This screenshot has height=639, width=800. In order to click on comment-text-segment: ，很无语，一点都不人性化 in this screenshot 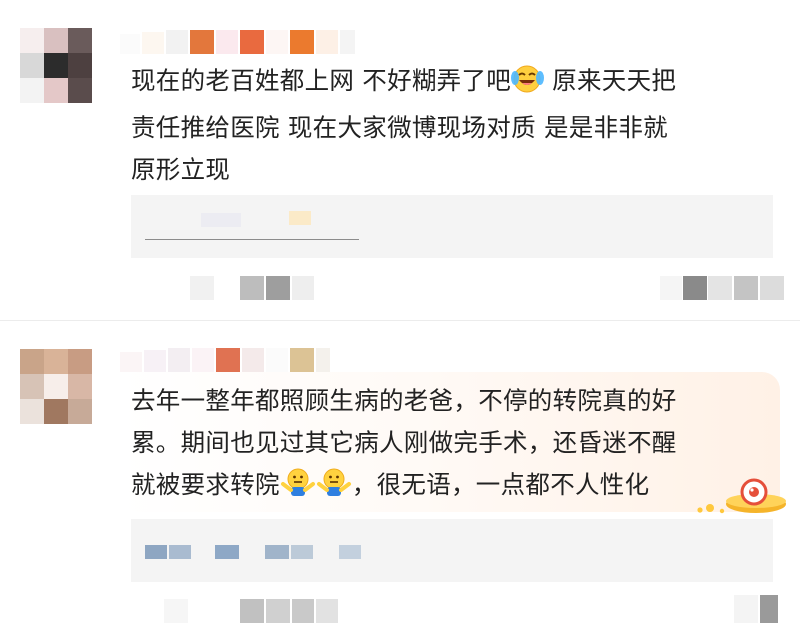, I will do `click(500, 484)`.